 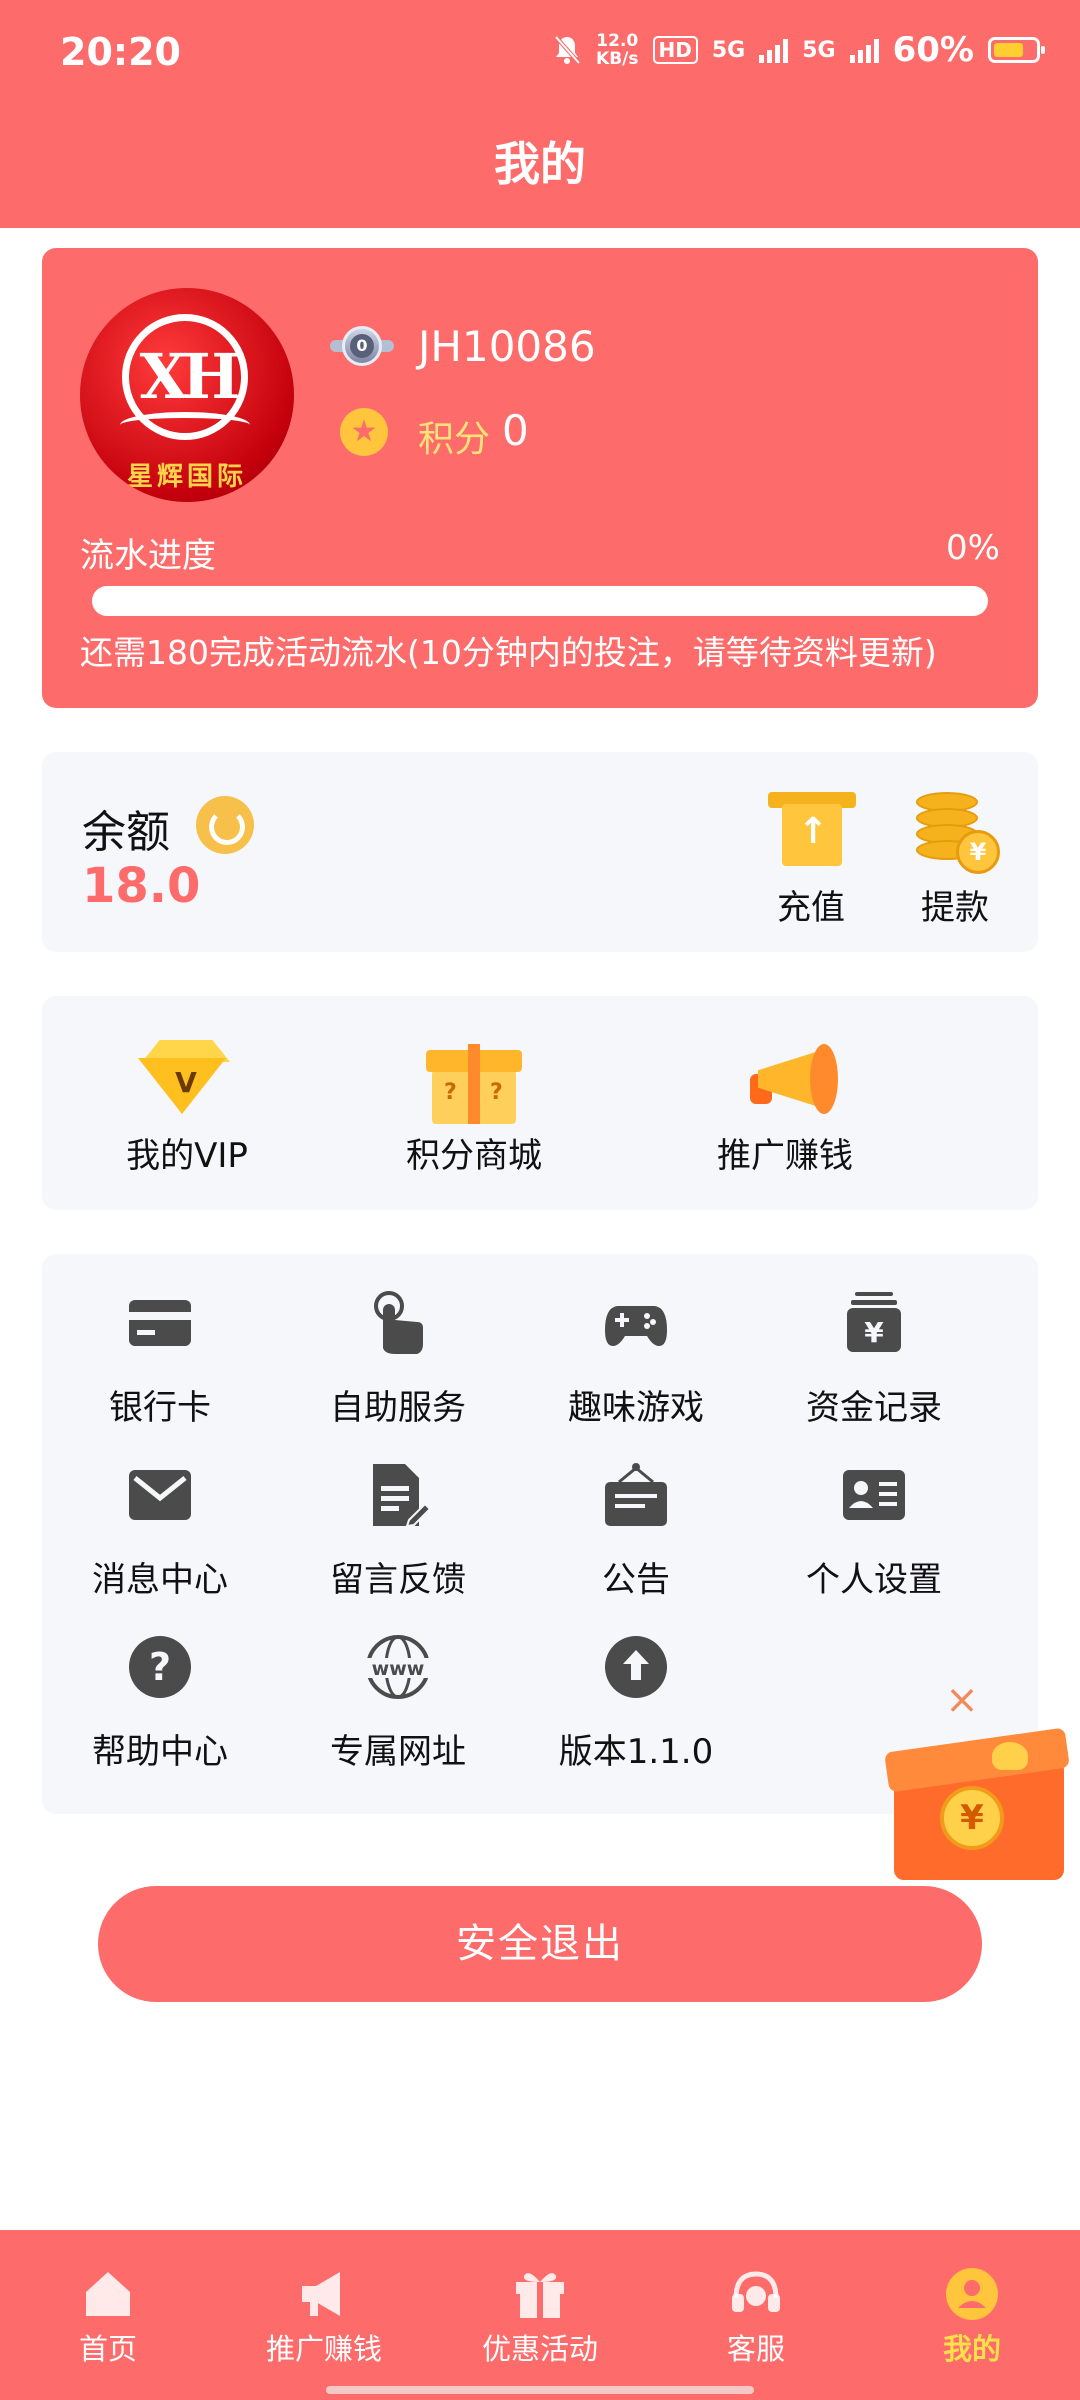 What do you see at coordinates (636, 1494) in the screenshot?
I see `notice-board-icon` at bounding box center [636, 1494].